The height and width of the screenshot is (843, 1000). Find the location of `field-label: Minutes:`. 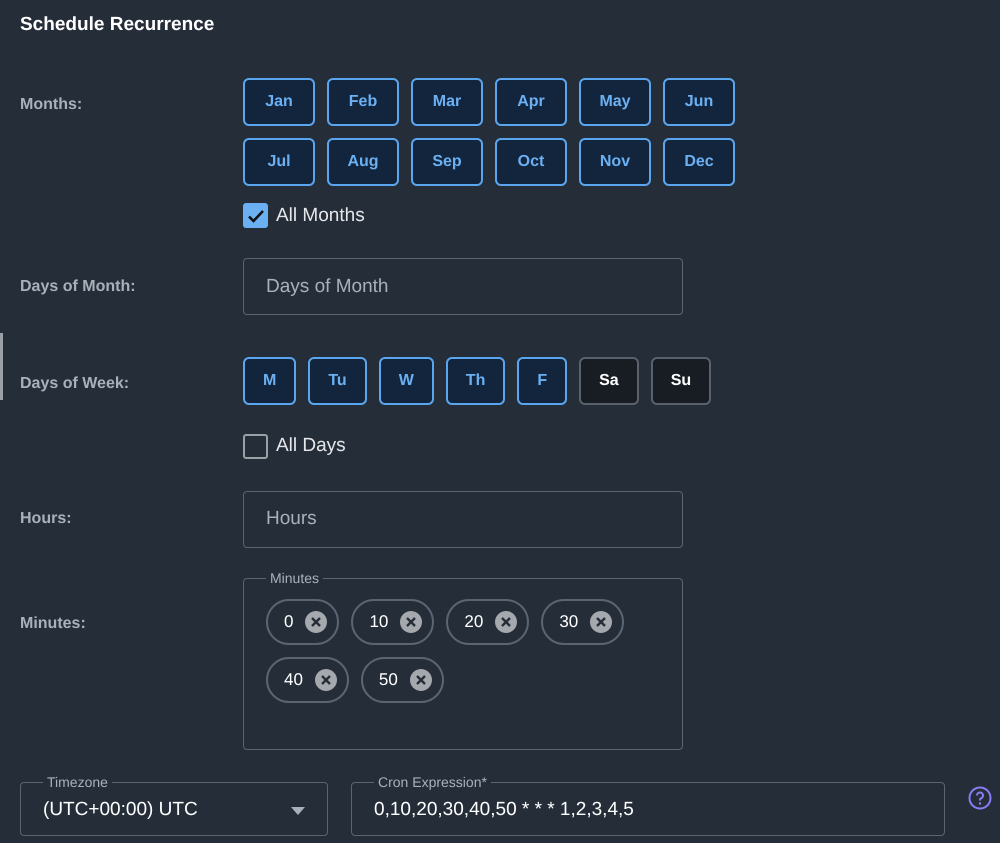

field-label: Minutes: is located at coordinates (53, 624).